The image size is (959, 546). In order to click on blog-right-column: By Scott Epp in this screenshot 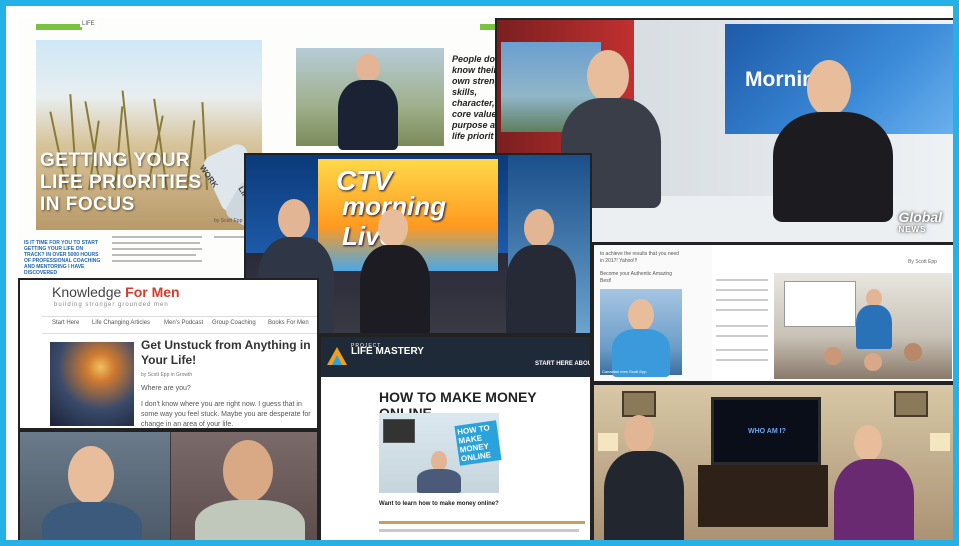, I will do `click(832, 313)`.